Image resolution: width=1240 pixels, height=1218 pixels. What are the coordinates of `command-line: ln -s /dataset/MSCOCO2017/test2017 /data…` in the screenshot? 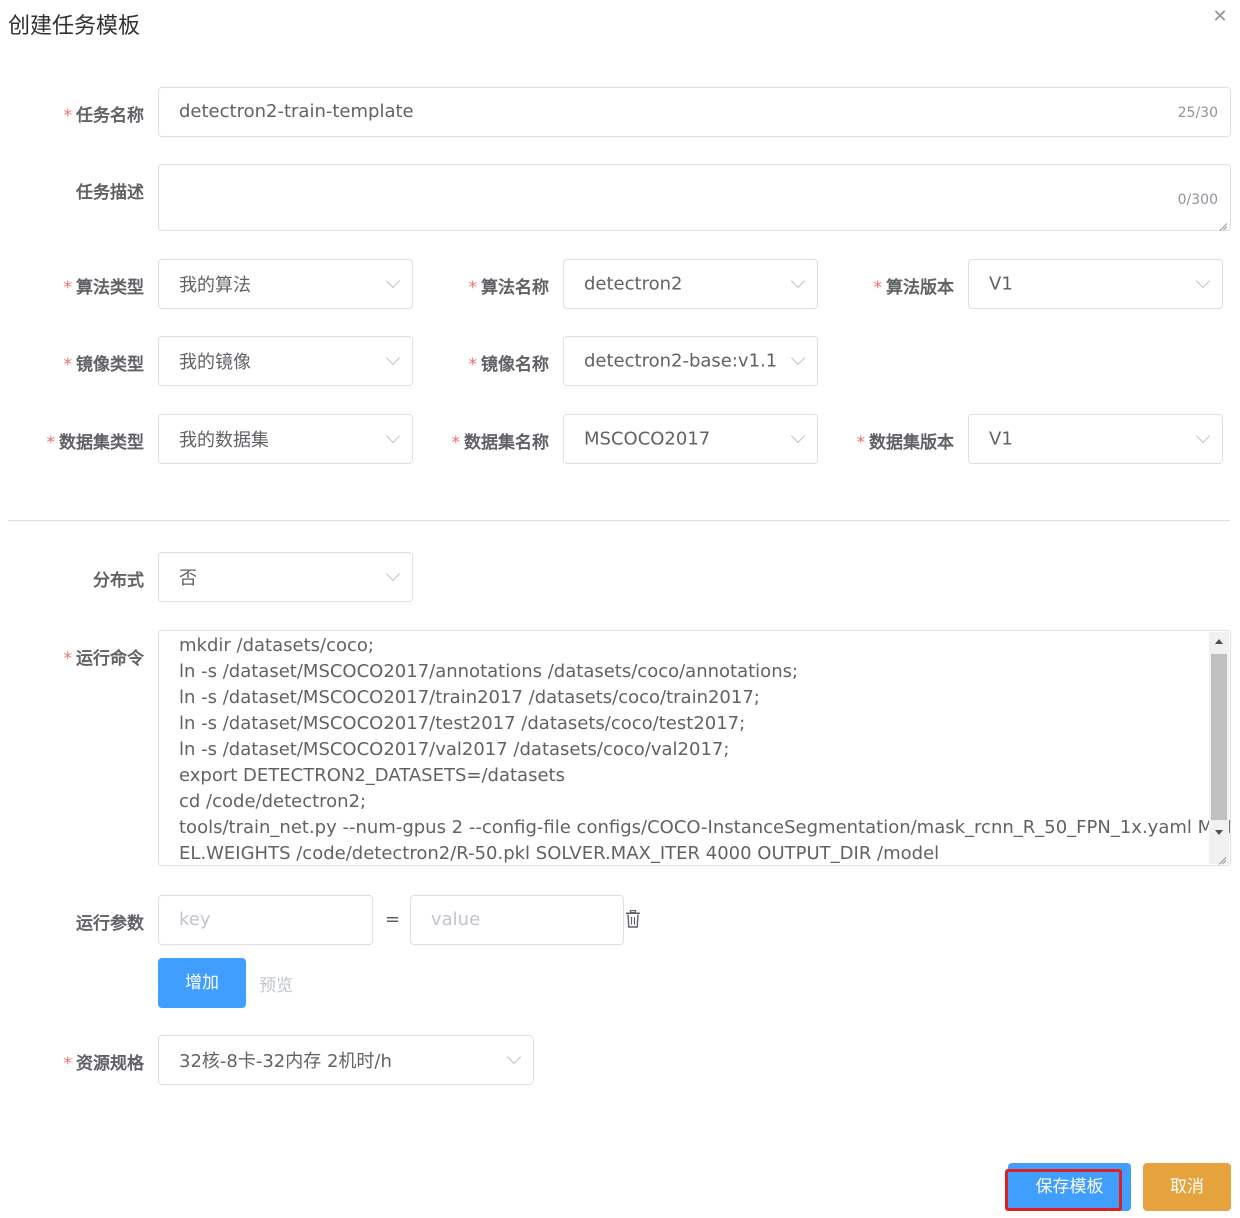 It's located at (462, 723).